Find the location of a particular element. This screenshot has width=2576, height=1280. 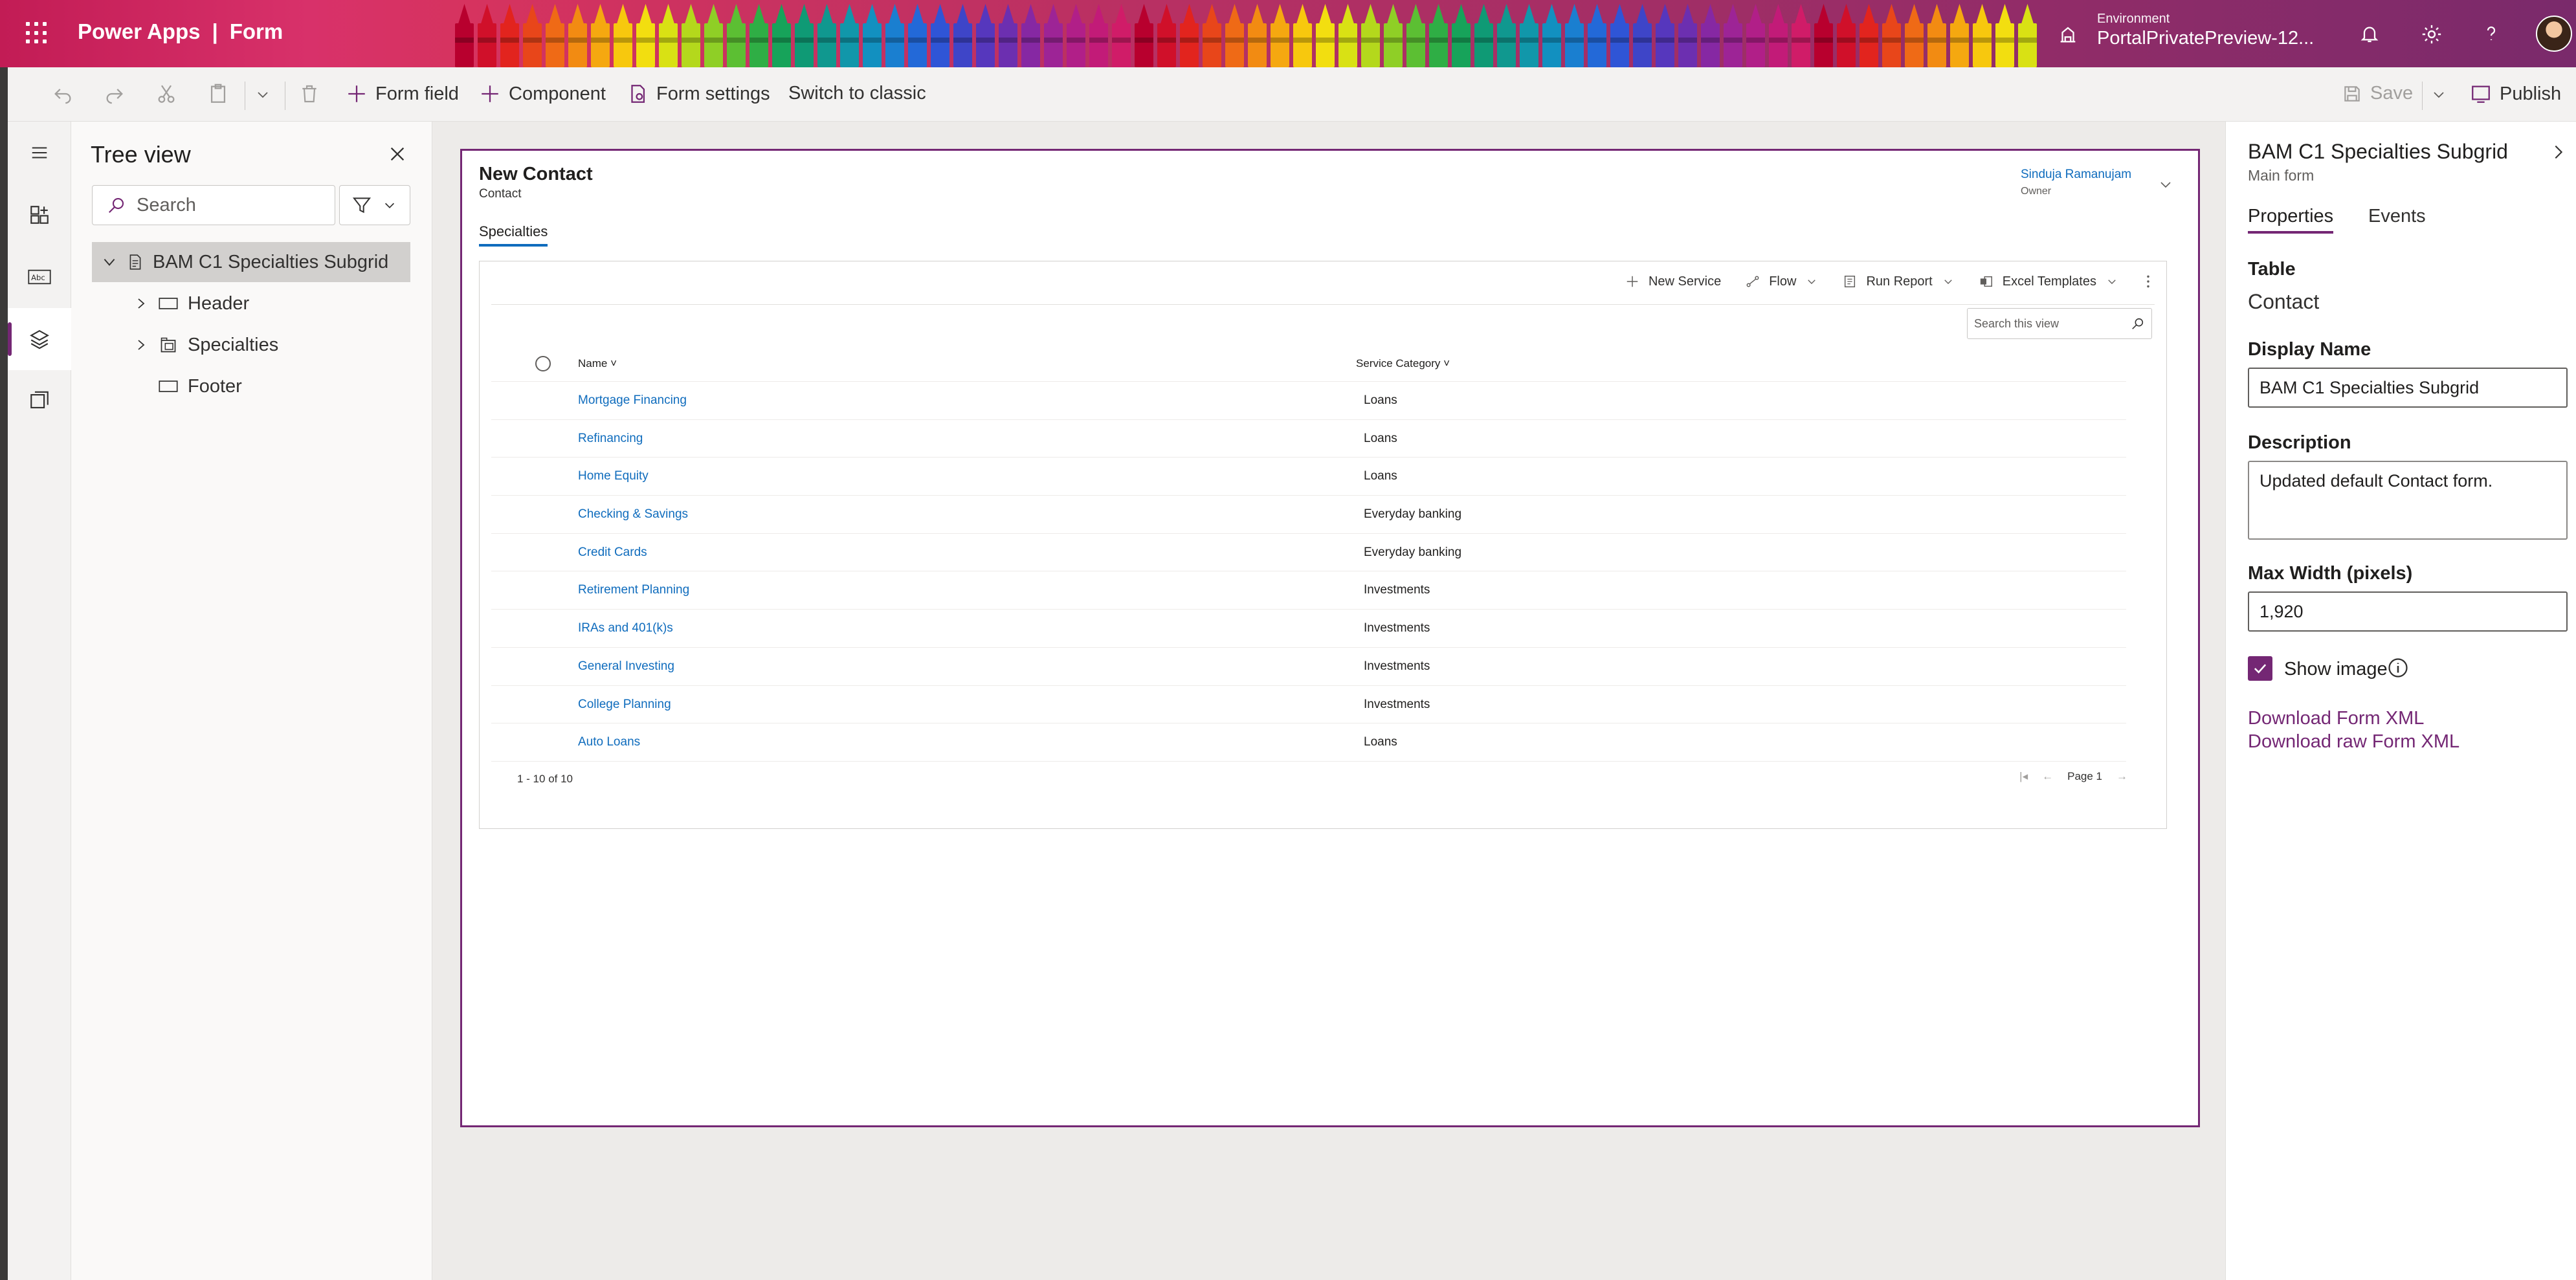

more-options-icon is located at coordinates (2148, 281).